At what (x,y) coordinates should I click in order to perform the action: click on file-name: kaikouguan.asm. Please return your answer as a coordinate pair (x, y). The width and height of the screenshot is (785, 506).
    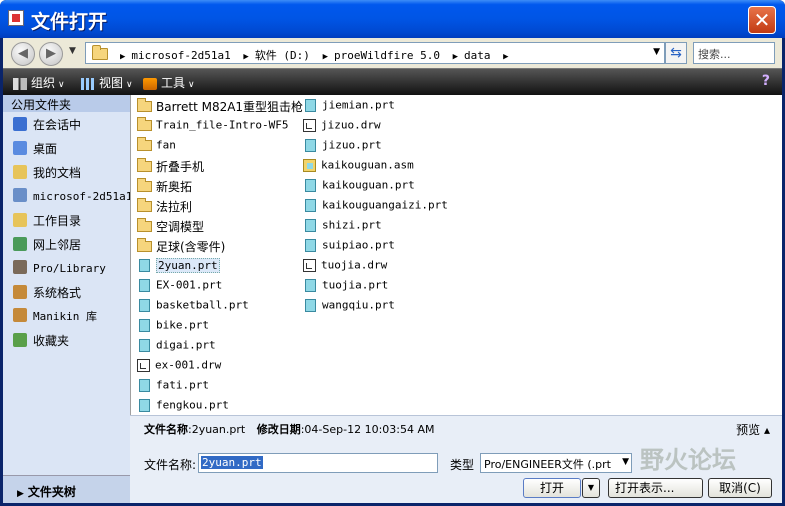
    Looking at the image, I should click on (367, 165).